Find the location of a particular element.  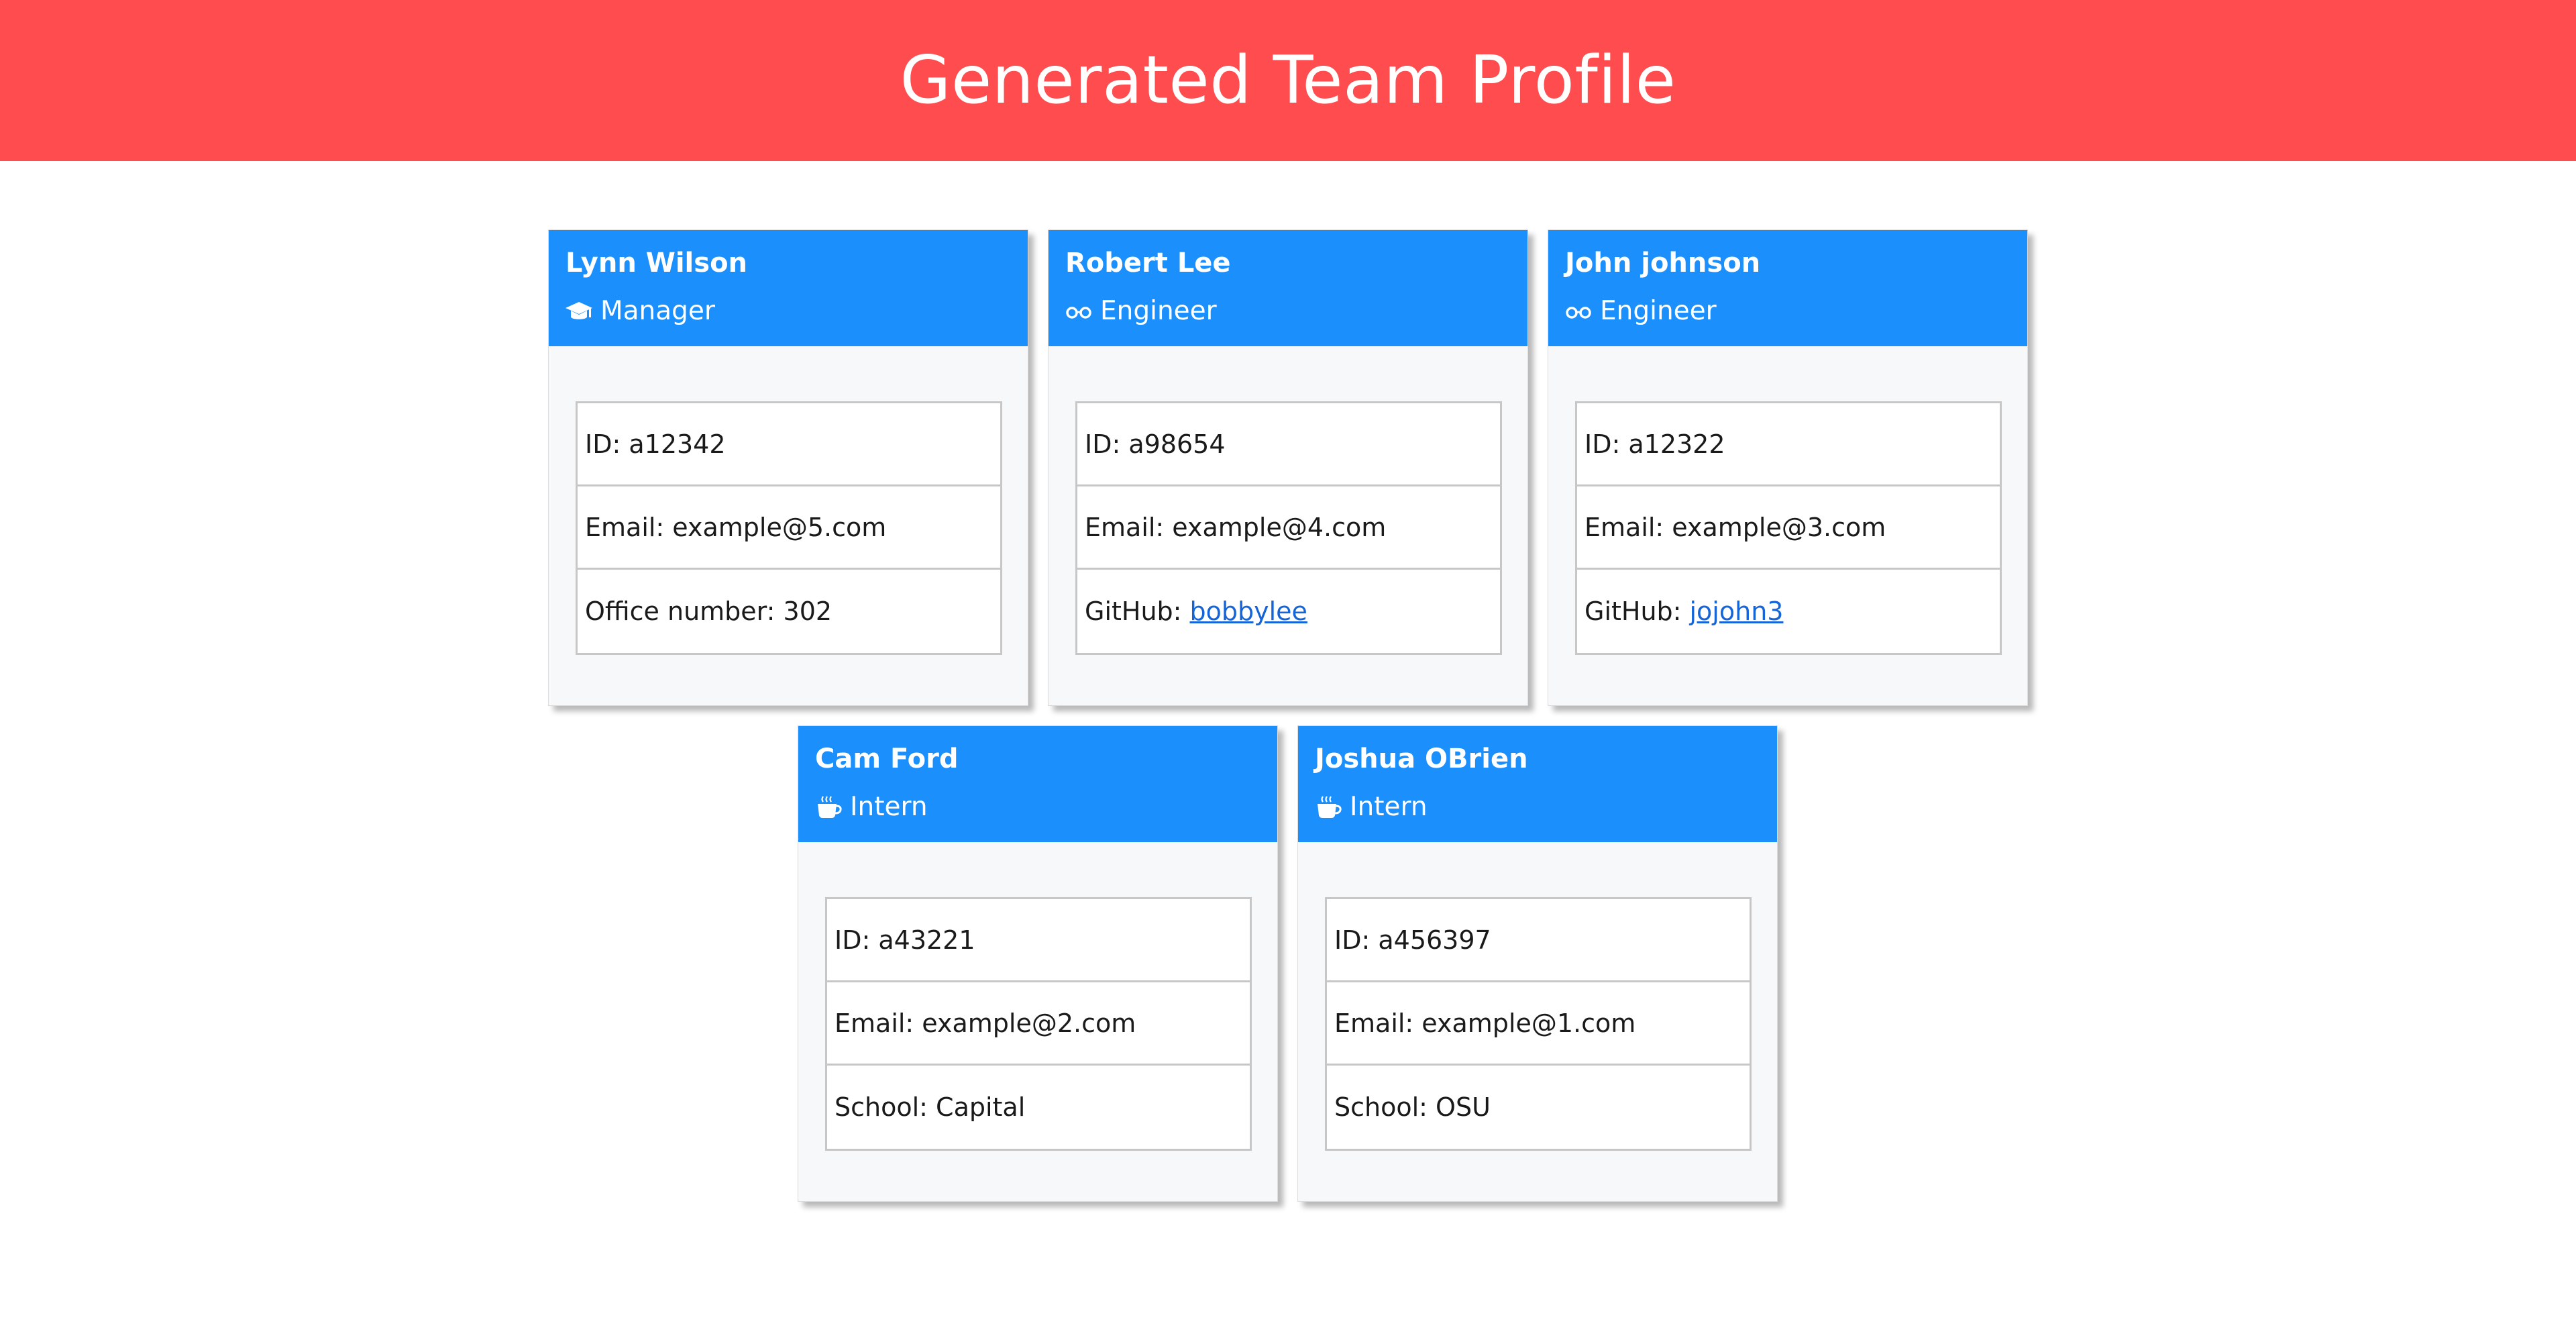

employee-name: Robert Lee is located at coordinates (1148, 263).